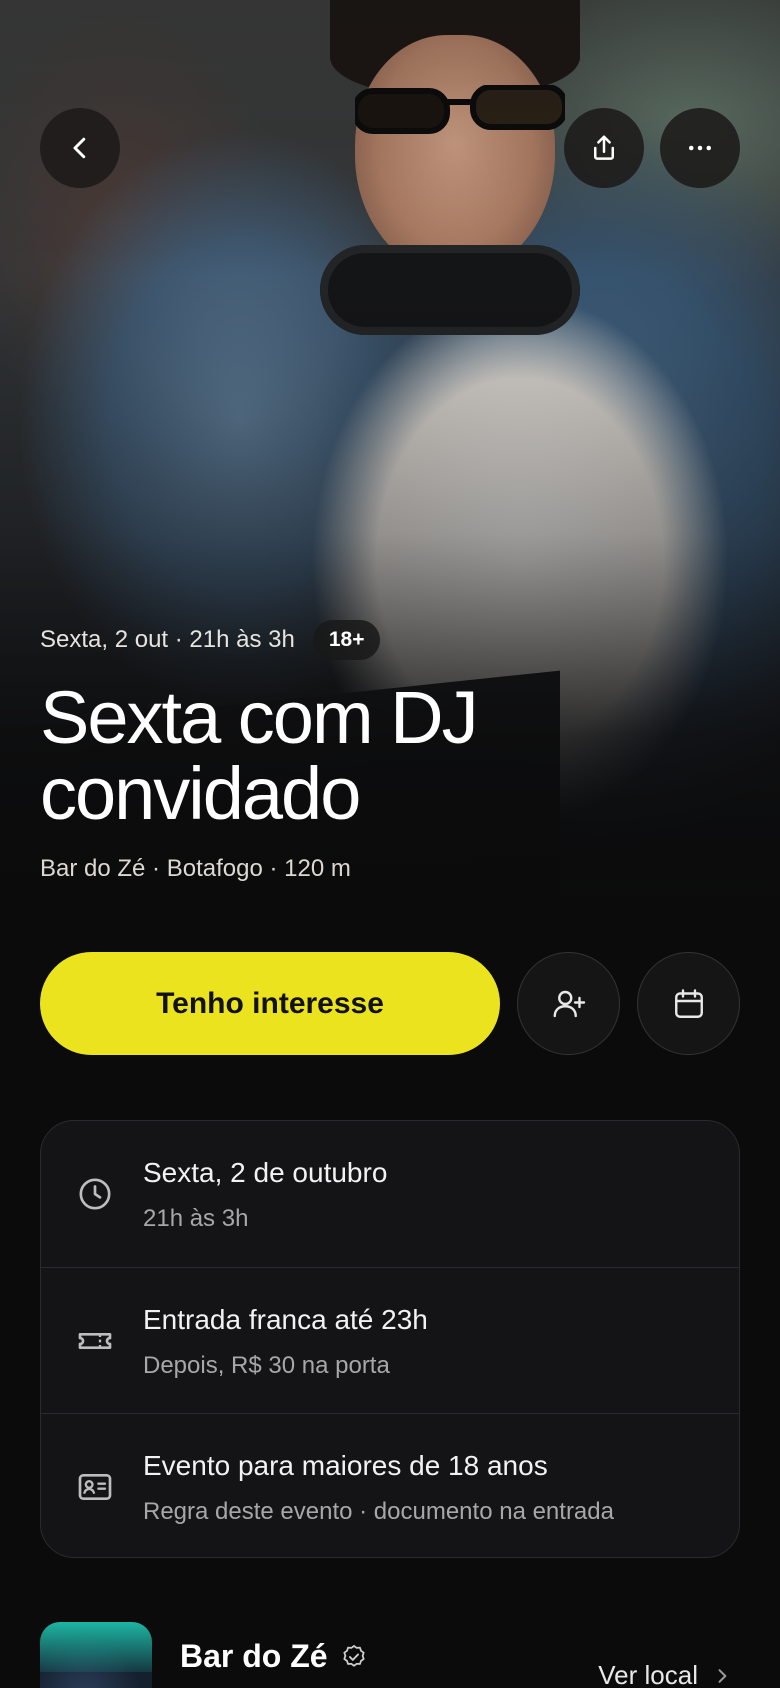 This screenshot has width=780, height=1688. What do you see at coordinates (722, 1675) in the screenshot?
I see `chevron-right-icon` at bounding box center [722, 1675].